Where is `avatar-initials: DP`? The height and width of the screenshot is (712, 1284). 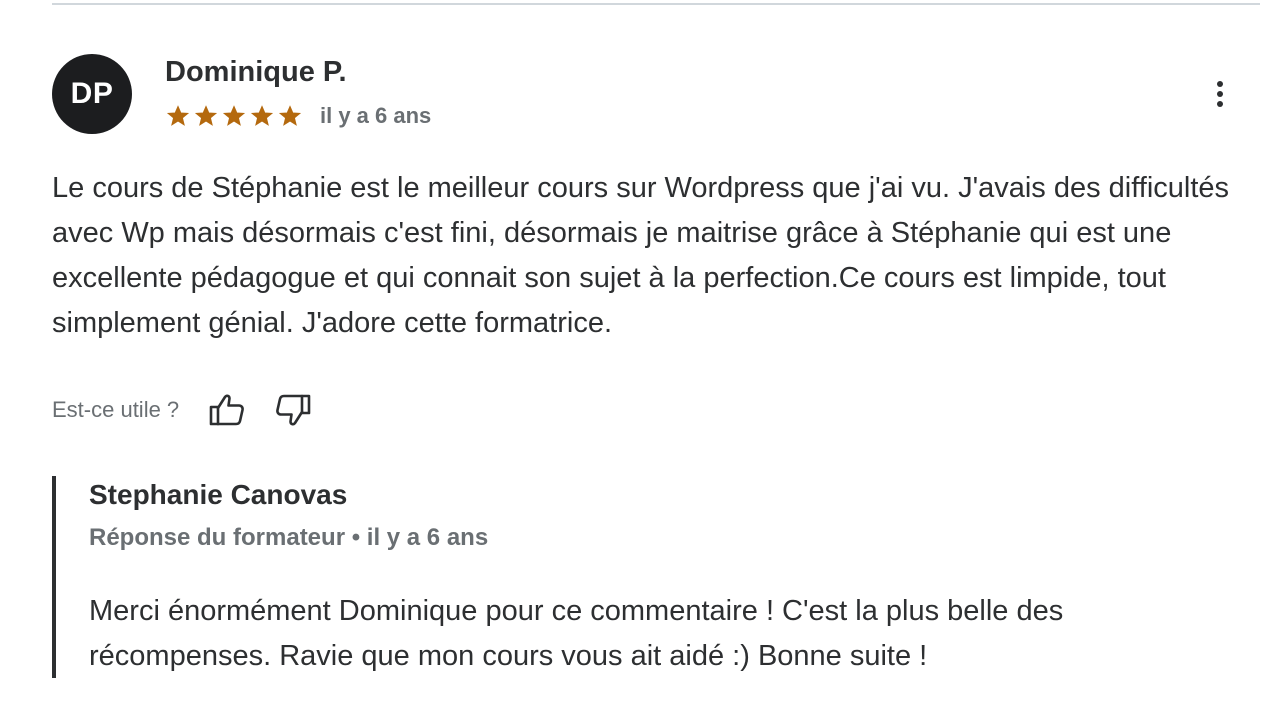
avatar-initials: DP is located at coordinates (92, 93).